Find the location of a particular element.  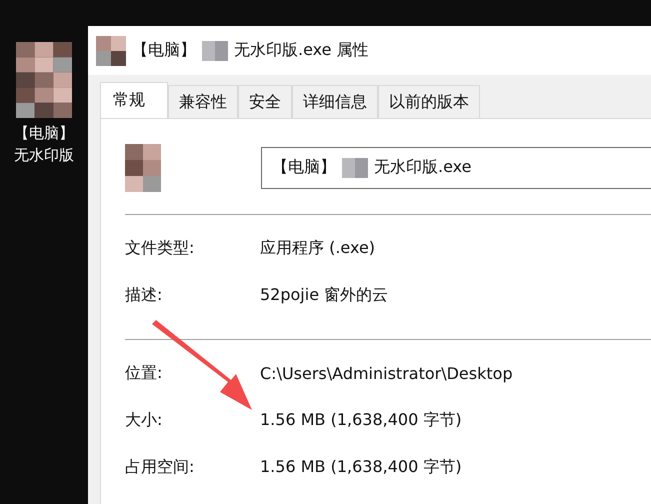

tab: 常规 is located at coordinates (134, 100).